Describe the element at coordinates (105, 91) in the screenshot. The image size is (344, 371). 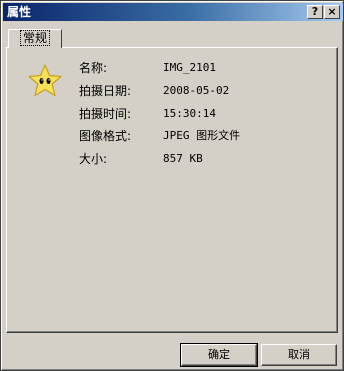
I see `property-label: 拍摄日期:` at that location.